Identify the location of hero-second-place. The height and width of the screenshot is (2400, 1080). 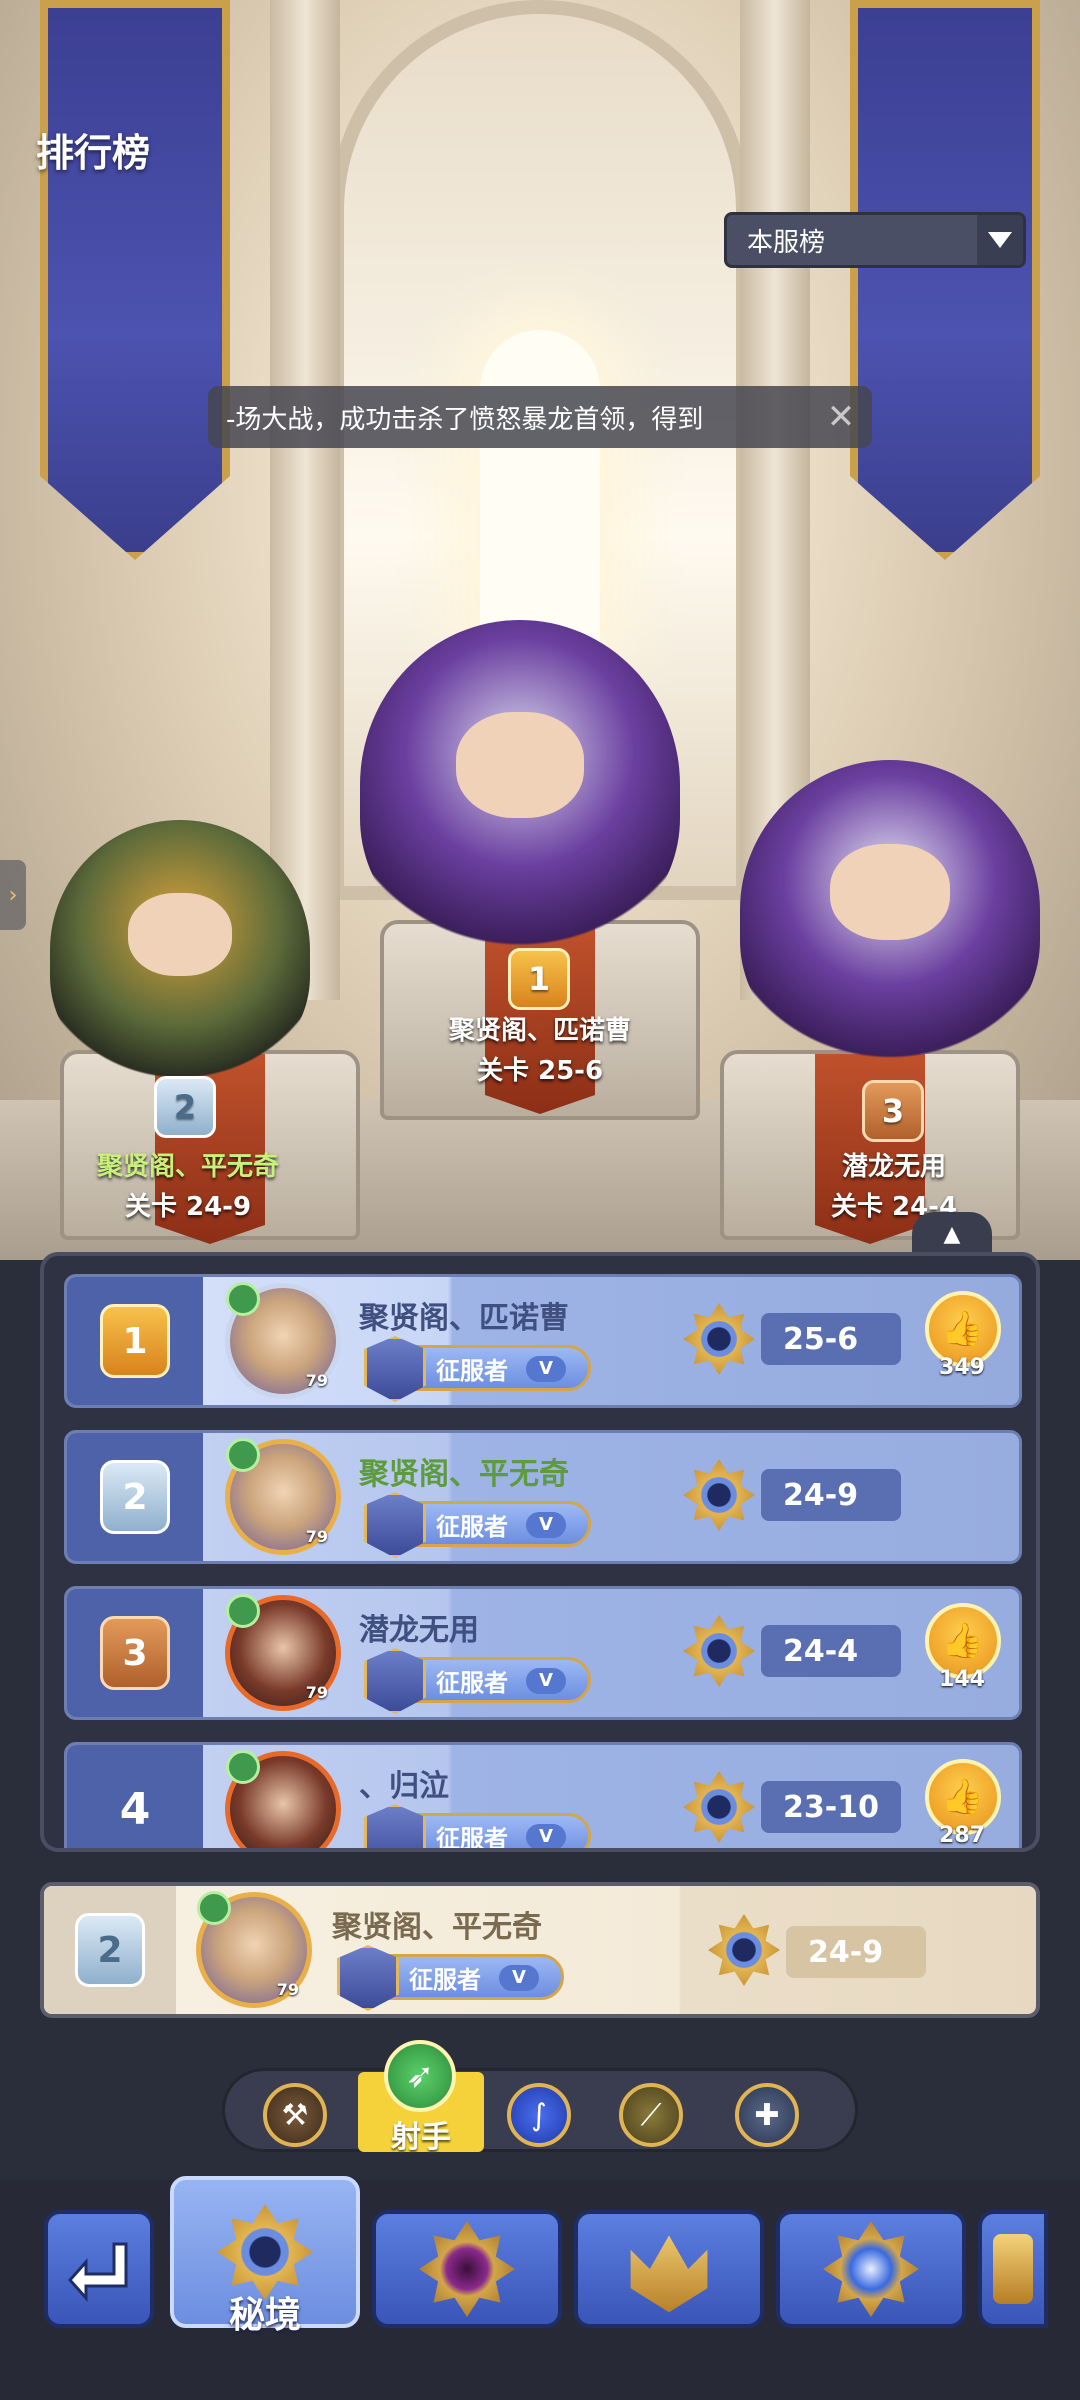
(180, 950).